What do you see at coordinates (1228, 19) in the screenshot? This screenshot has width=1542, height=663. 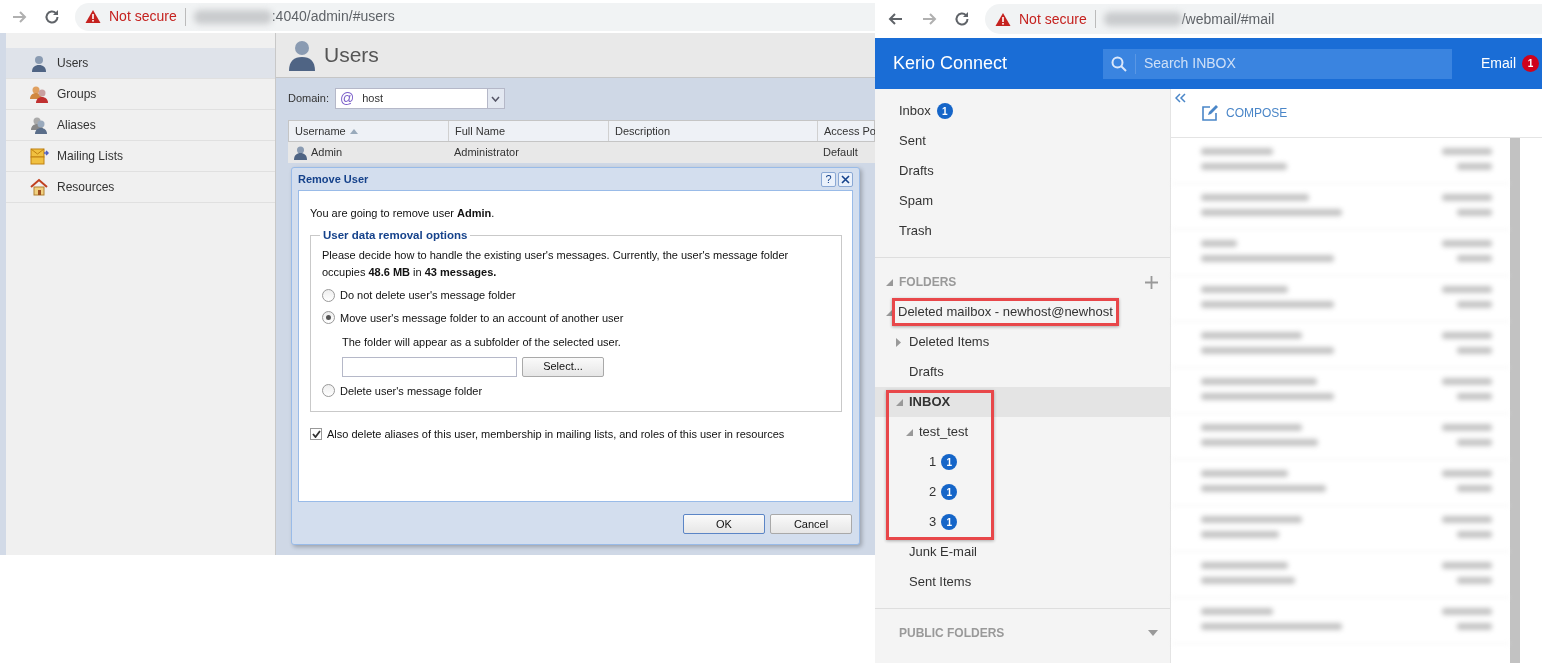 I see `address-text: /webmail/#mail` at bounding box center [1228, 19].